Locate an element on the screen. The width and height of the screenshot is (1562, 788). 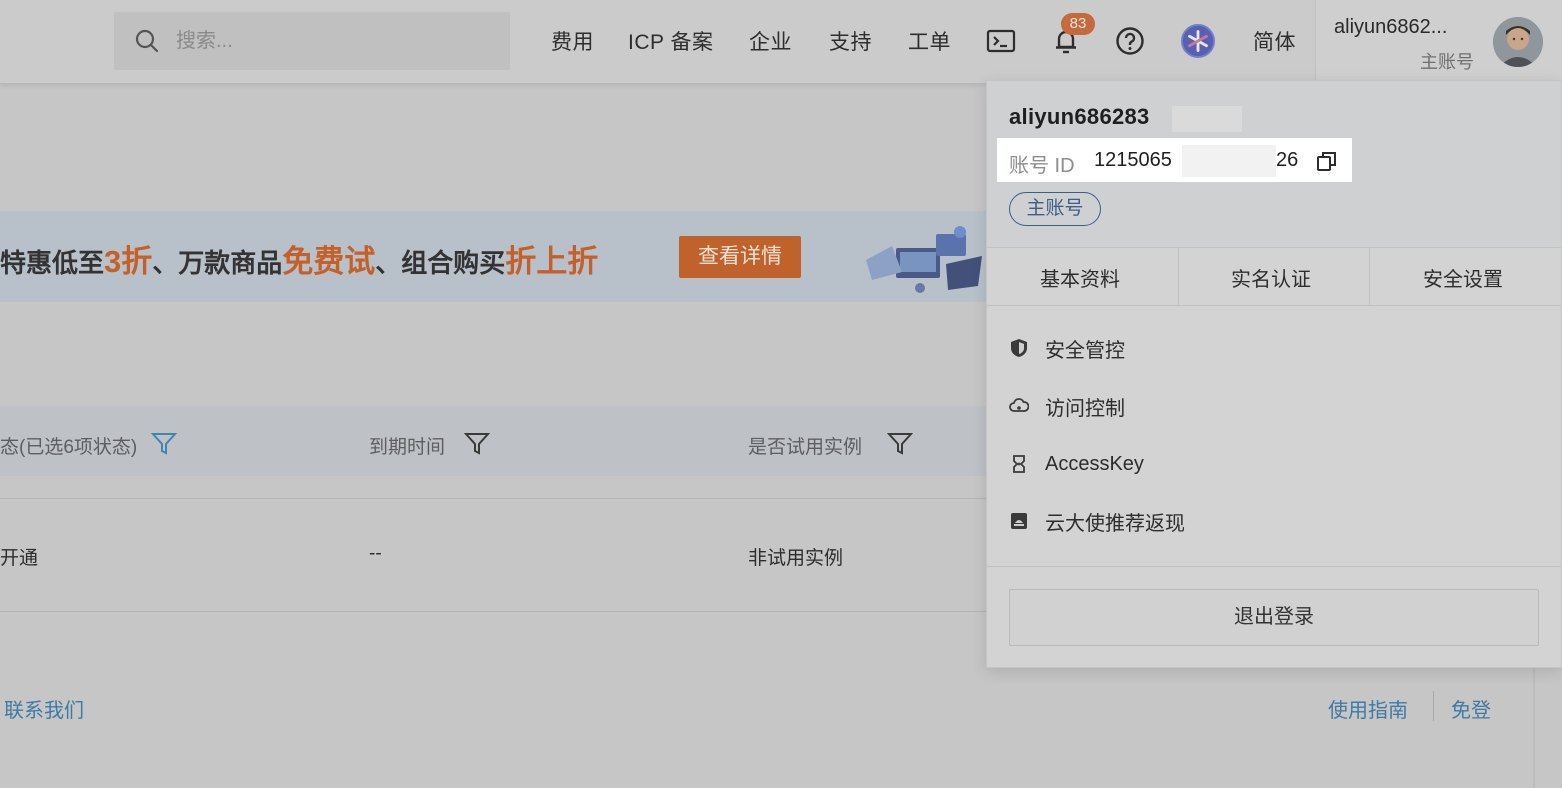
nav-billing: 费用 is located at coordinates (572, 41).